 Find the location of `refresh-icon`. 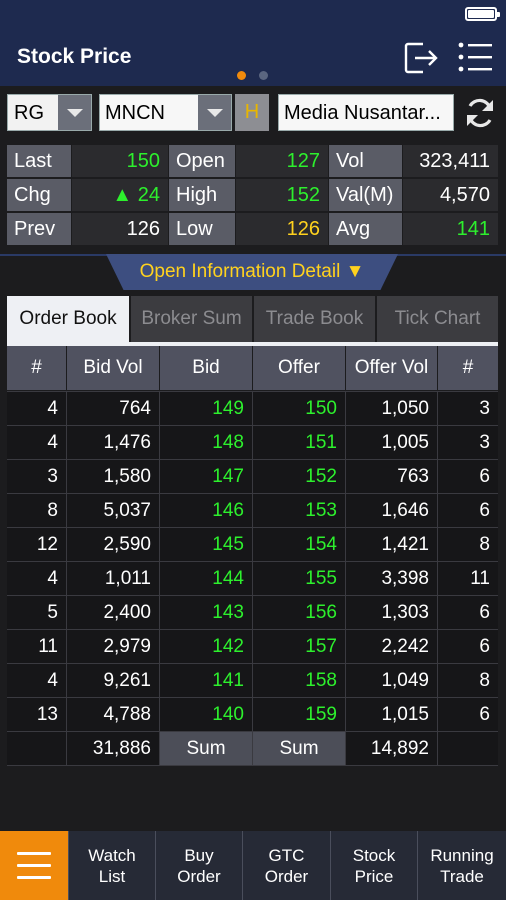

refresh-icon is located at coordinates (480, 113).